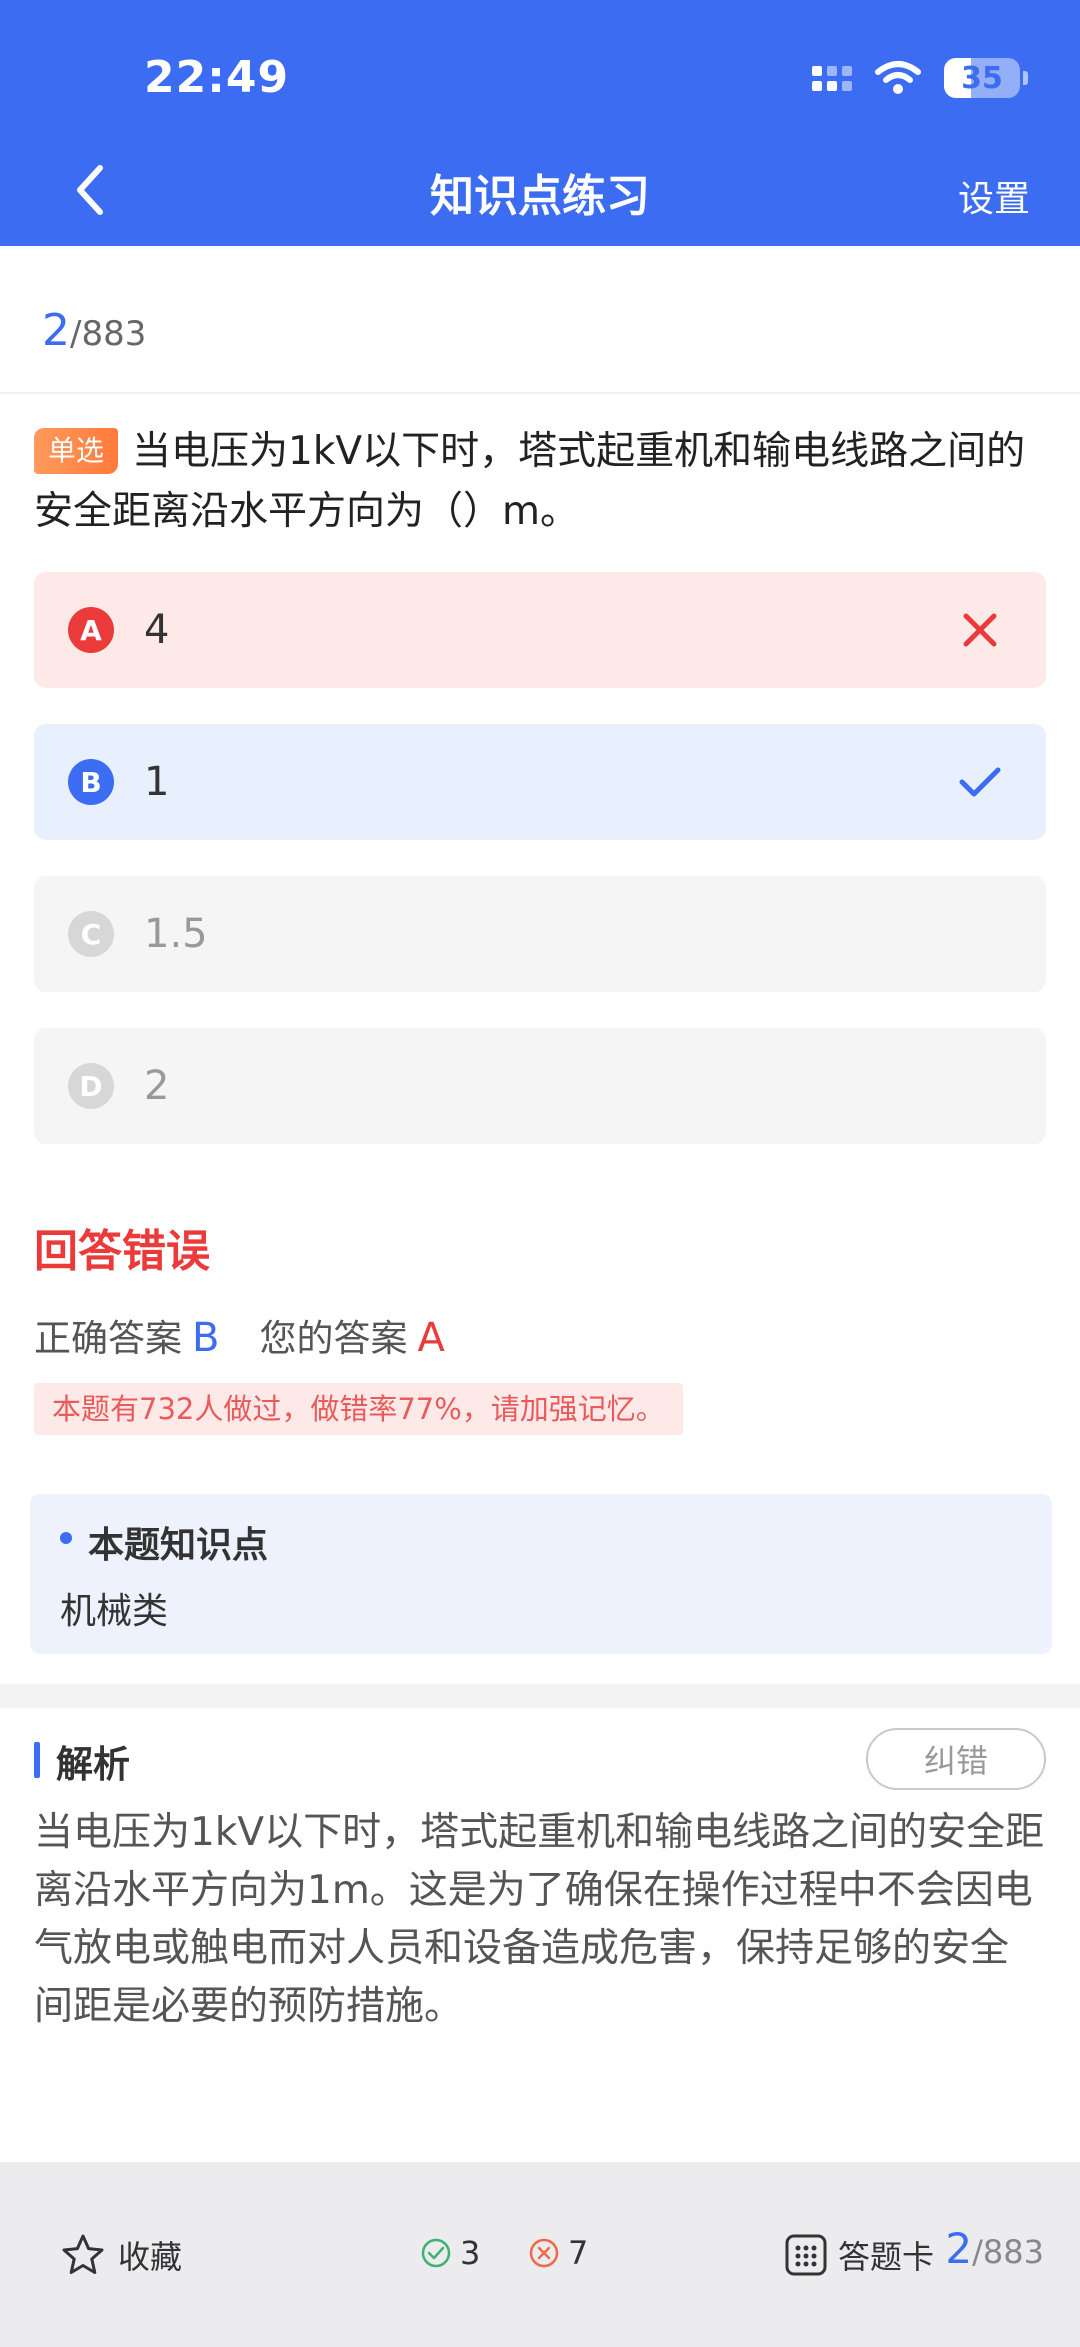 Image resolution: width=1080 pixels, height=2347 pixels. I want to click on option-value: 1, so click(157, 782).